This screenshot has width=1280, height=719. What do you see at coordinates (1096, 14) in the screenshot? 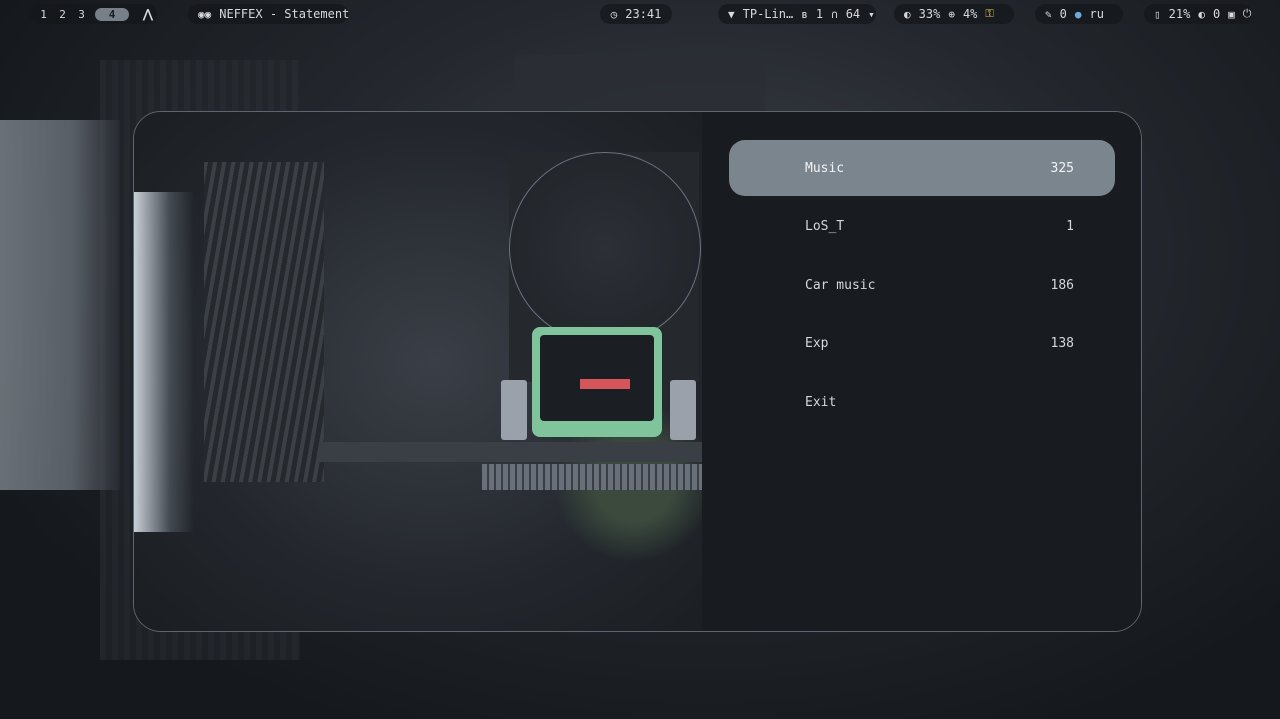
I see `keyboard-layout: ru` at bounding box center [1096, 14].